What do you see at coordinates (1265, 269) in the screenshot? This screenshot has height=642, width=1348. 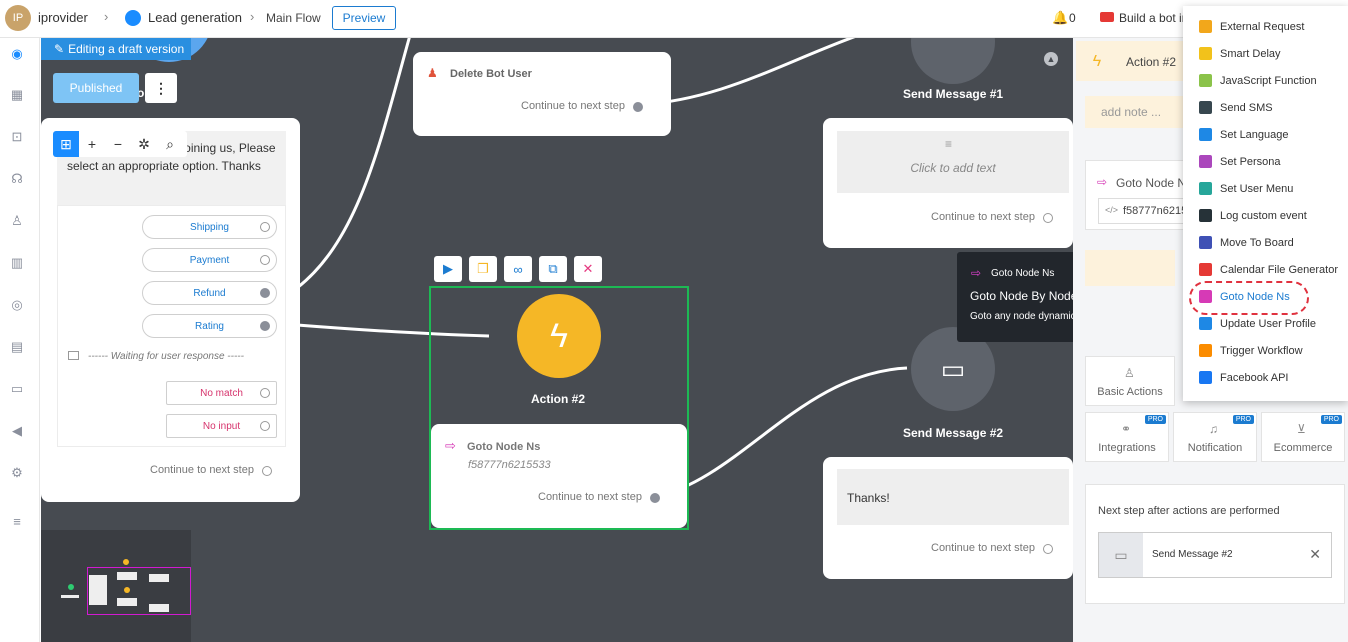 I see `menu-item: Calendar File Generator` at bounding box center [1265, 269].